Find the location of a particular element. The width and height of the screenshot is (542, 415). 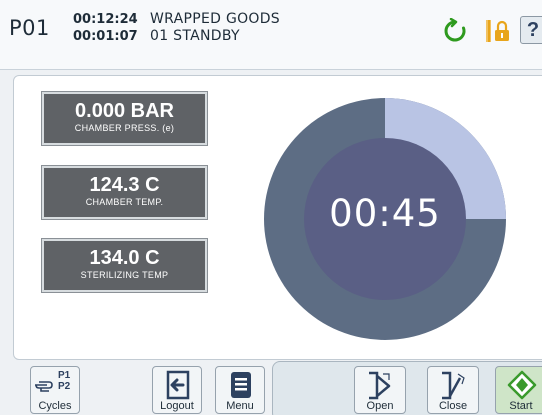

elapsed-time: 00:12:24 is located at coordinates (105, 19).